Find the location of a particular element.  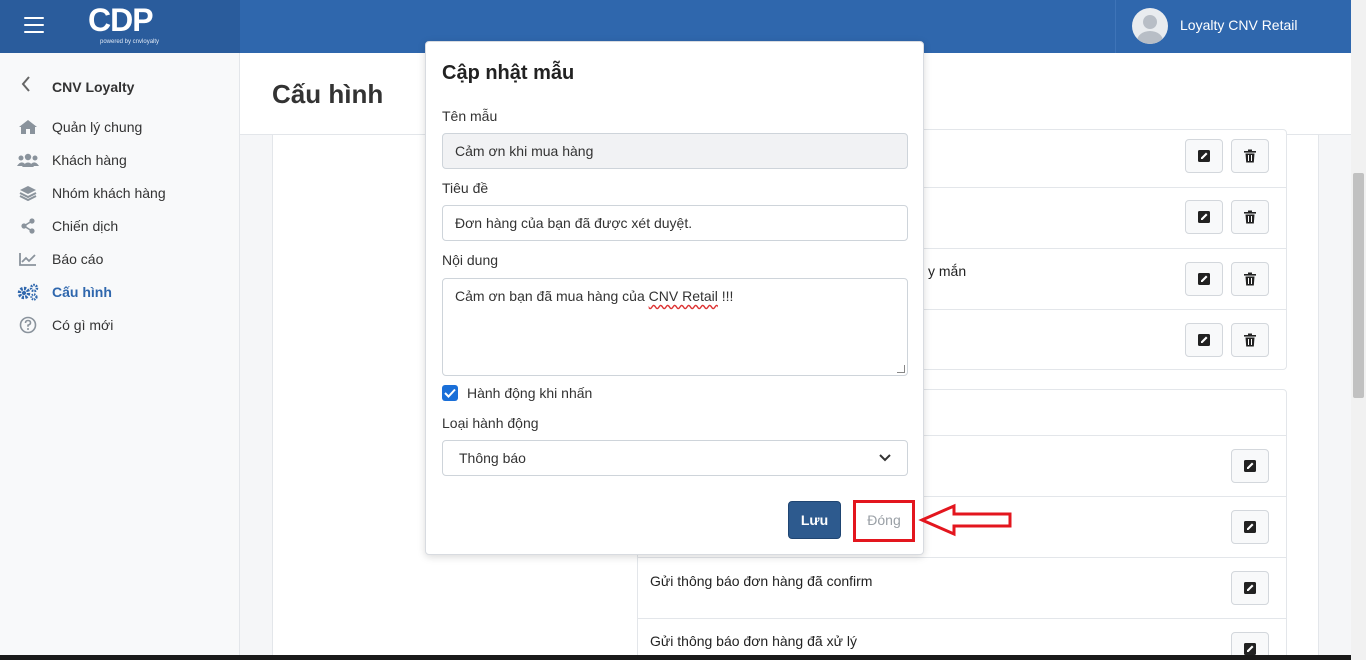

sidebar-item-label: Chiến dịch is located at coordinates (85, 226).